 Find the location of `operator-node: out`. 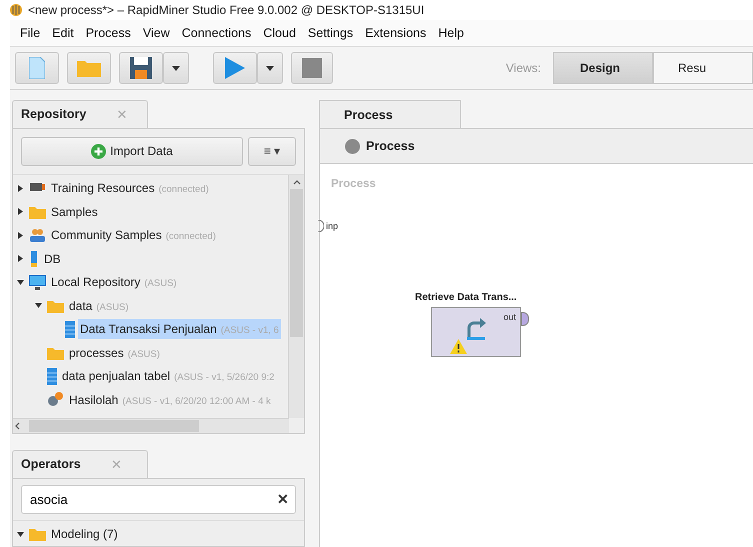

operator-node: out is located at coordinates (476, 332).